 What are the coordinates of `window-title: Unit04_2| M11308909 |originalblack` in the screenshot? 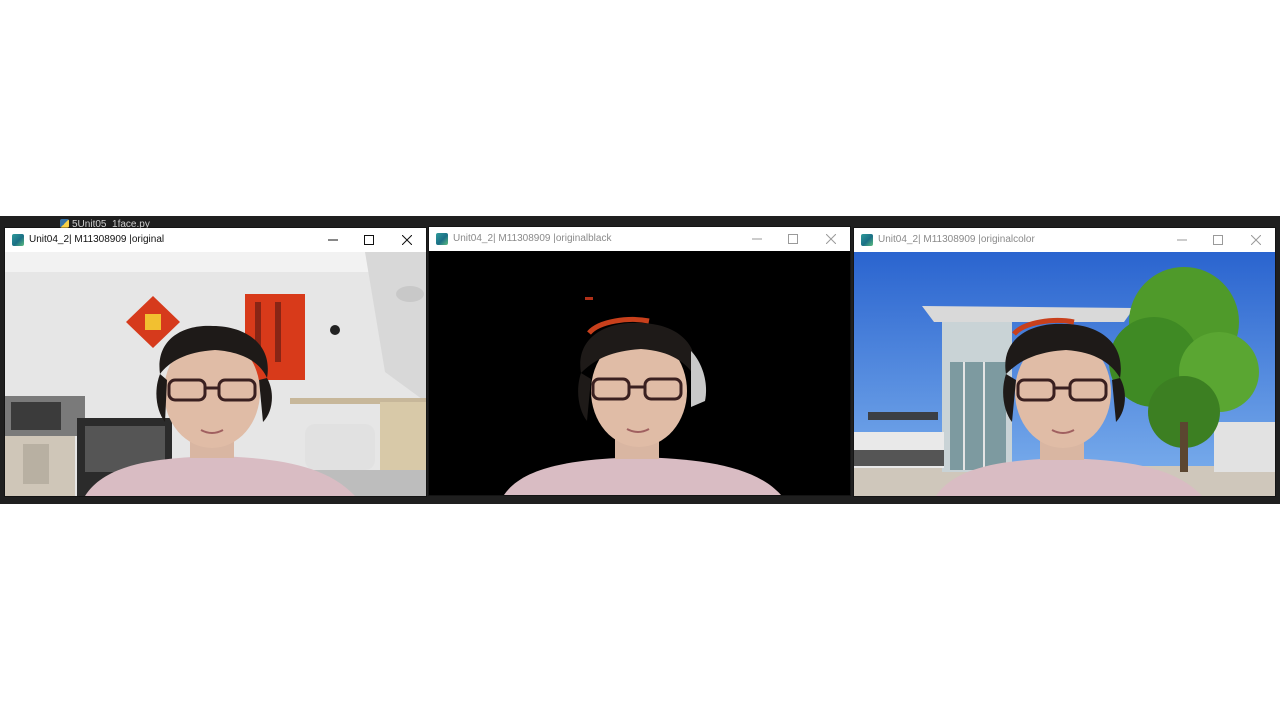 It's located at (532, 238).